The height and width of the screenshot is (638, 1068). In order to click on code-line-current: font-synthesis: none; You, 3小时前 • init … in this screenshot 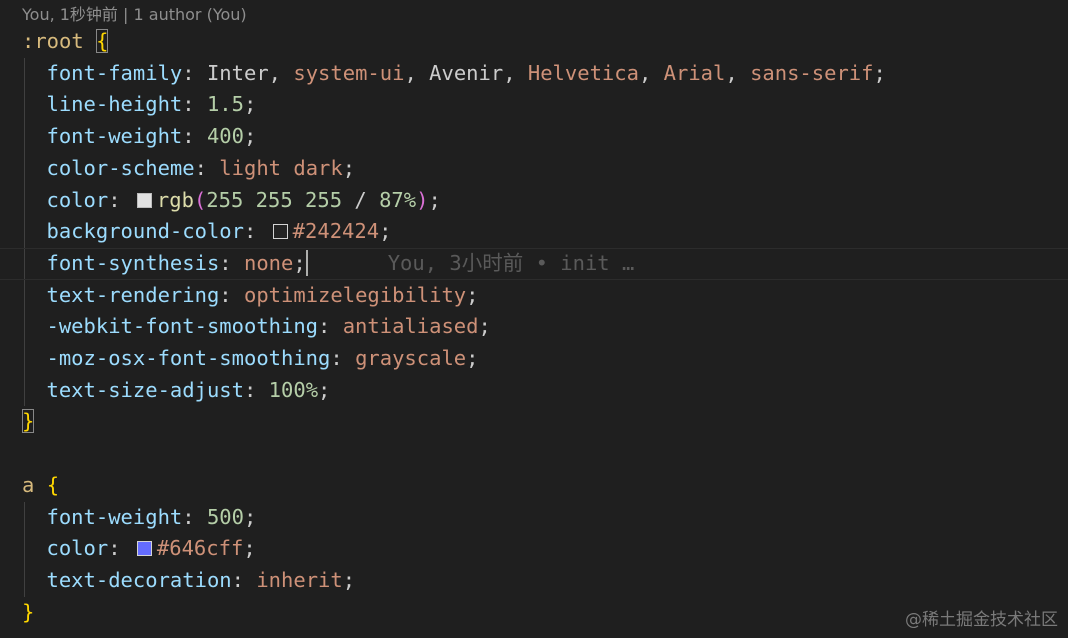, I will do `click(534, 263)`.